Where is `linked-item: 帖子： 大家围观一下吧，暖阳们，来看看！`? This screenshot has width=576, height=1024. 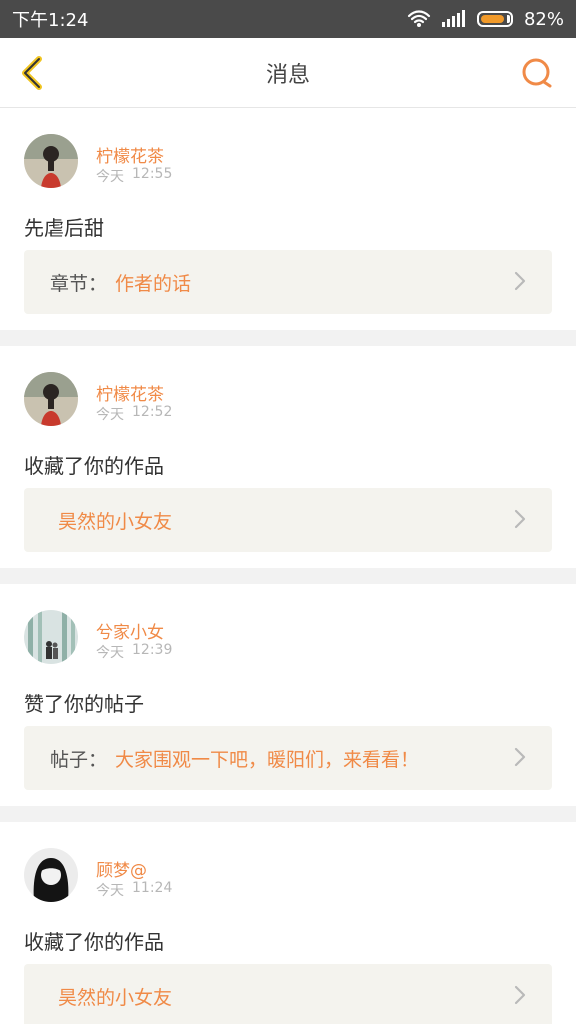 linked-item: 帖子： 大家围观一下吧，暖阳们，来看看！ is located at coordinates (288, 758).